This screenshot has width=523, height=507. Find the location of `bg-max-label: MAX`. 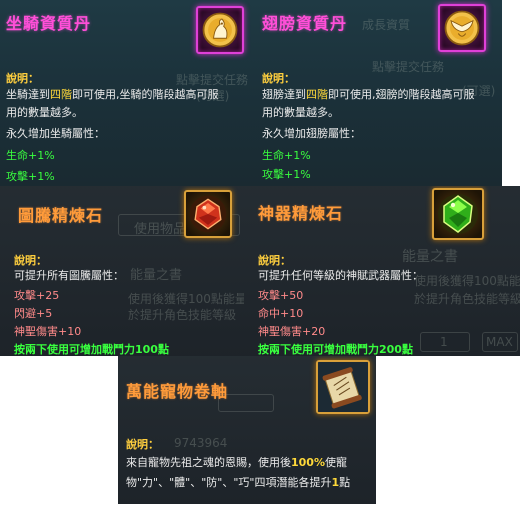

bg-max-label: MAX is located at coordinates (499, 342).